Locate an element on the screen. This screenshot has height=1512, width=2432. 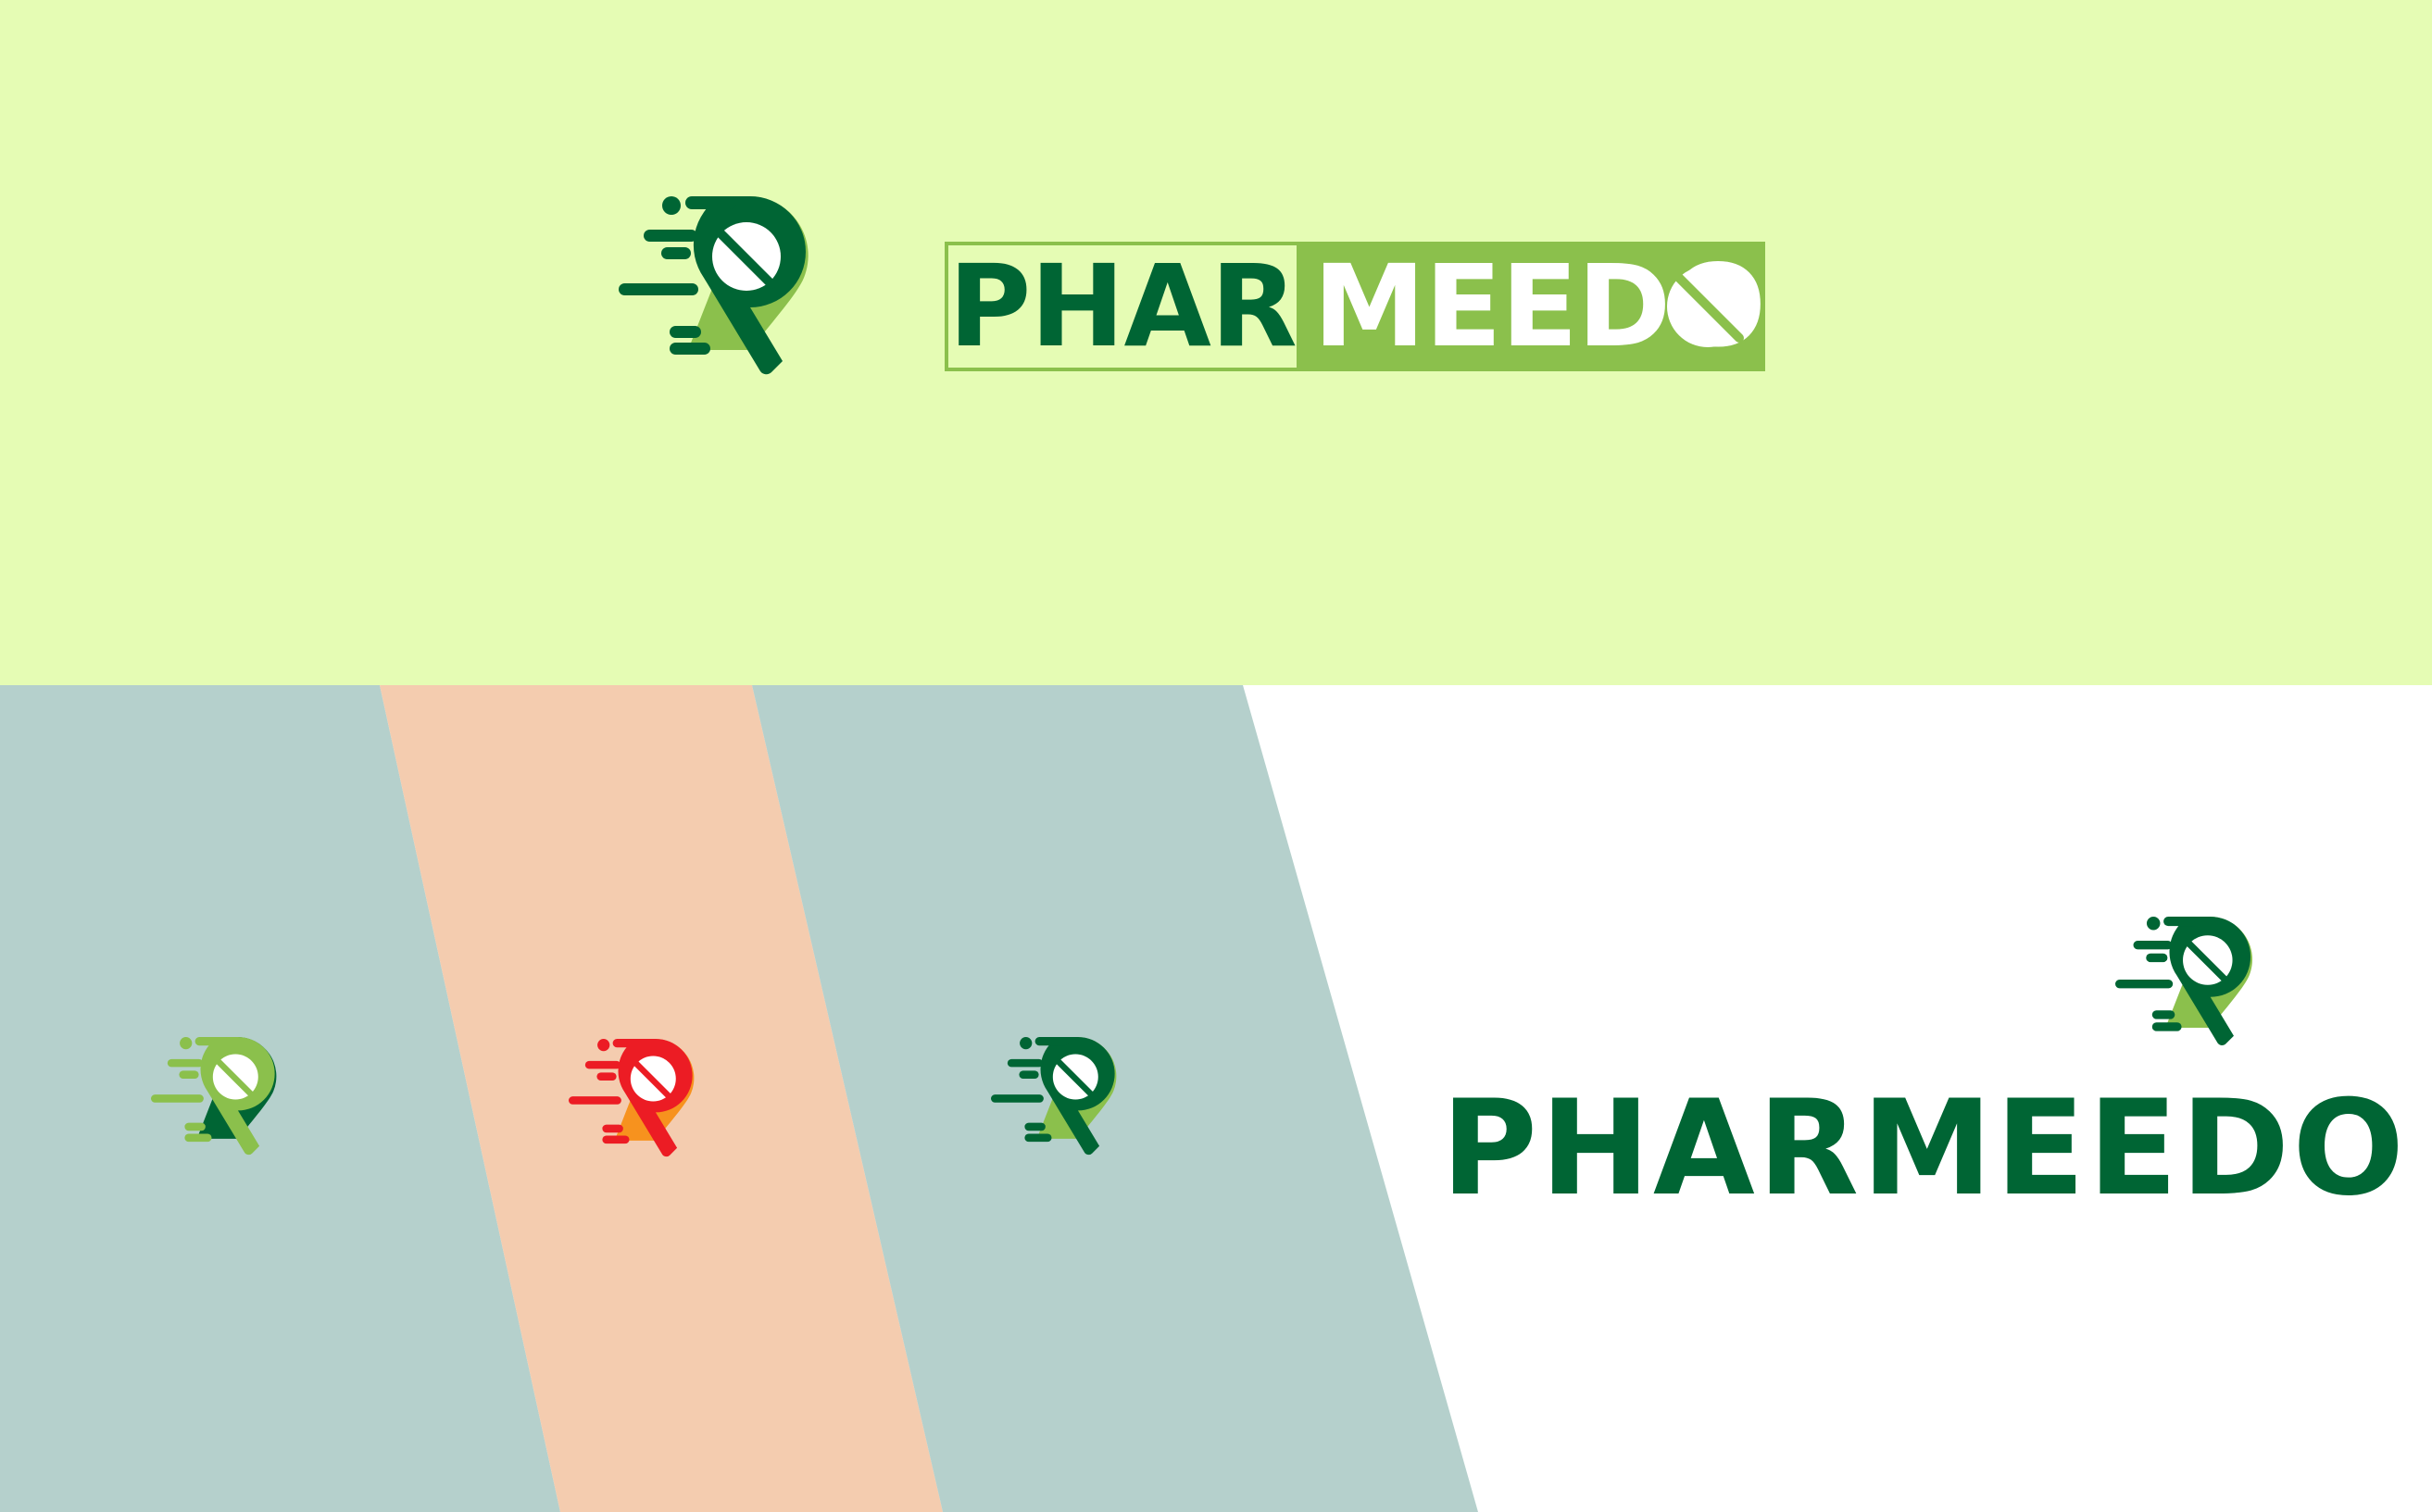
horizontal-wordmark: PHAR MEEDO is located at coordinates (1355, 307).